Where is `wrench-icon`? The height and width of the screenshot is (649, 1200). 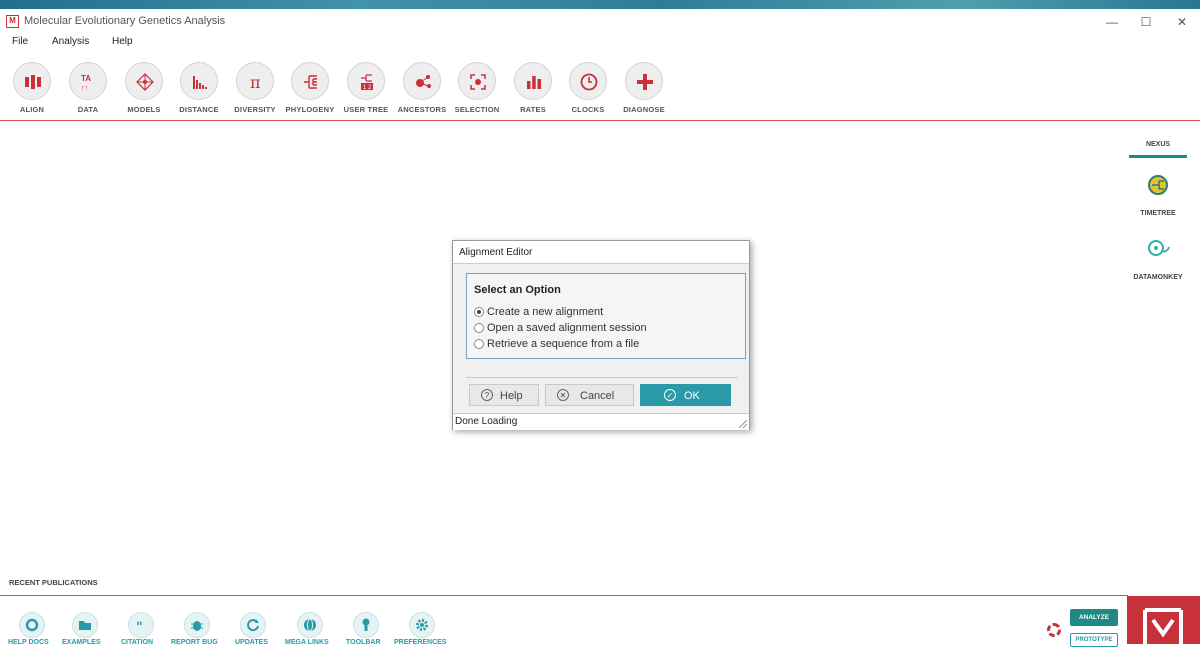
wrench-icon is located at coordinates (366, 624).